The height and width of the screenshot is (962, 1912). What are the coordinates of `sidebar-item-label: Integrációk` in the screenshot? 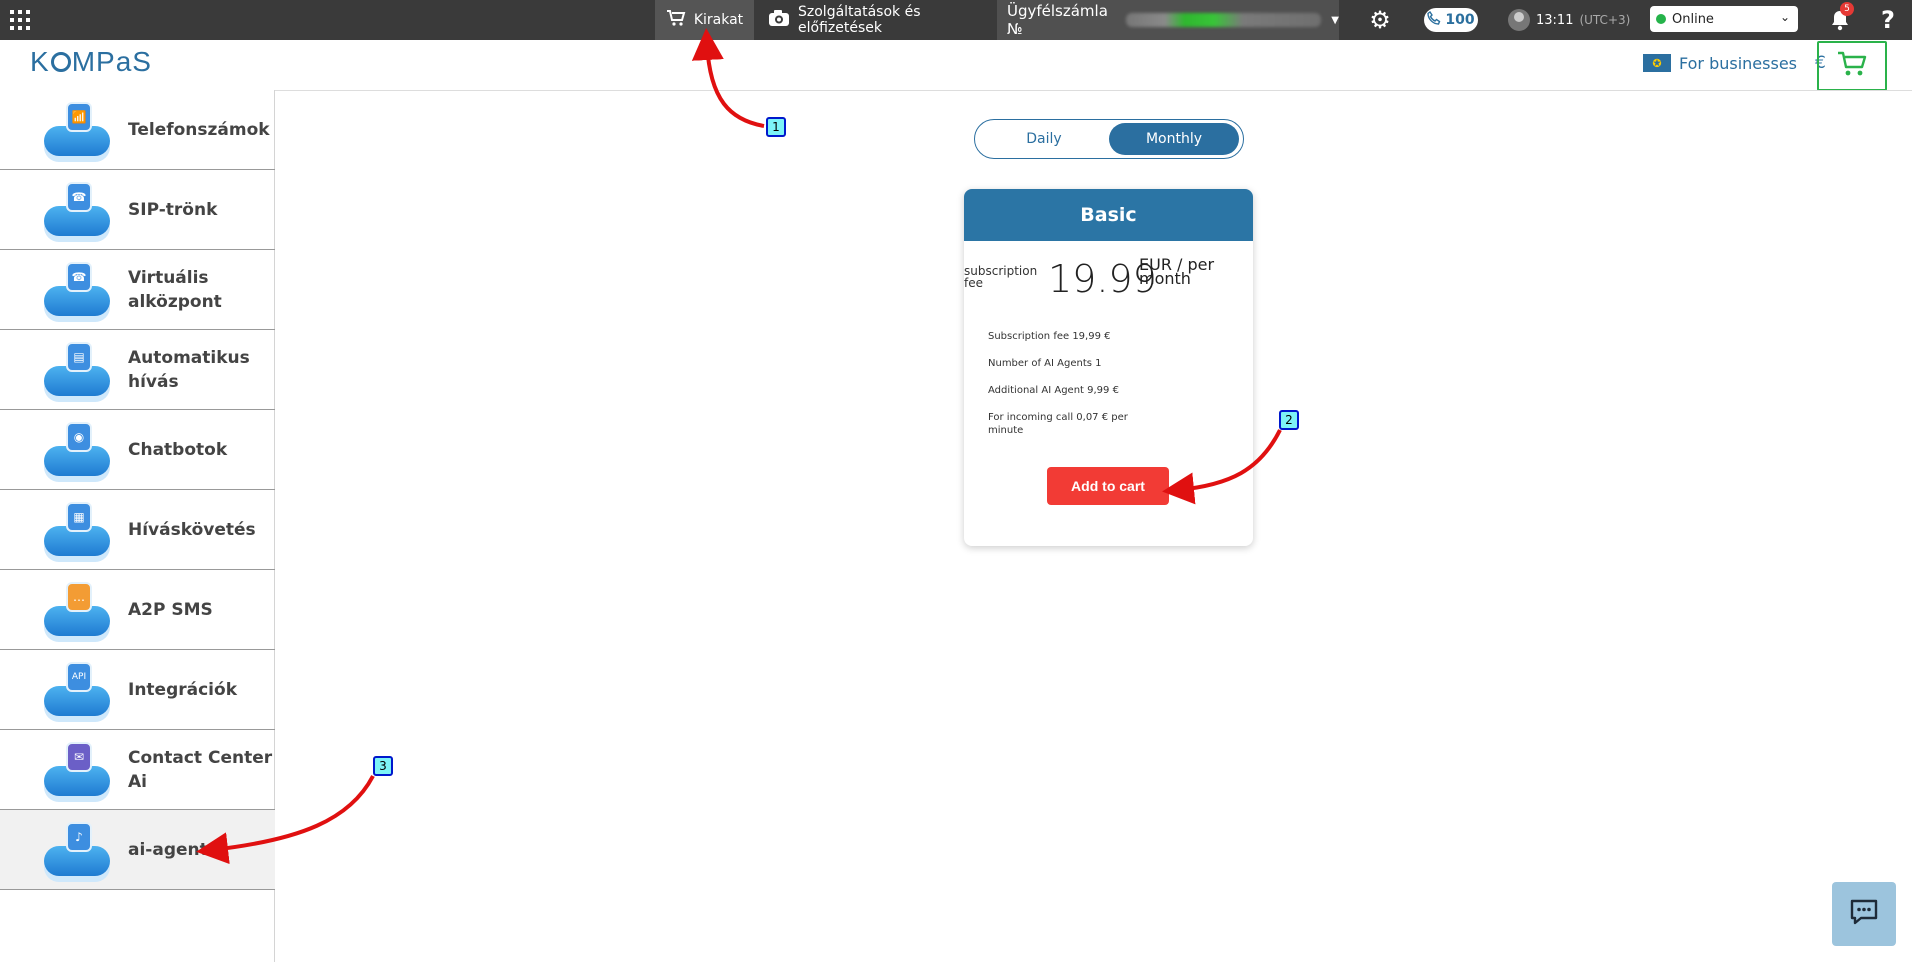 It's located at (182, 689).